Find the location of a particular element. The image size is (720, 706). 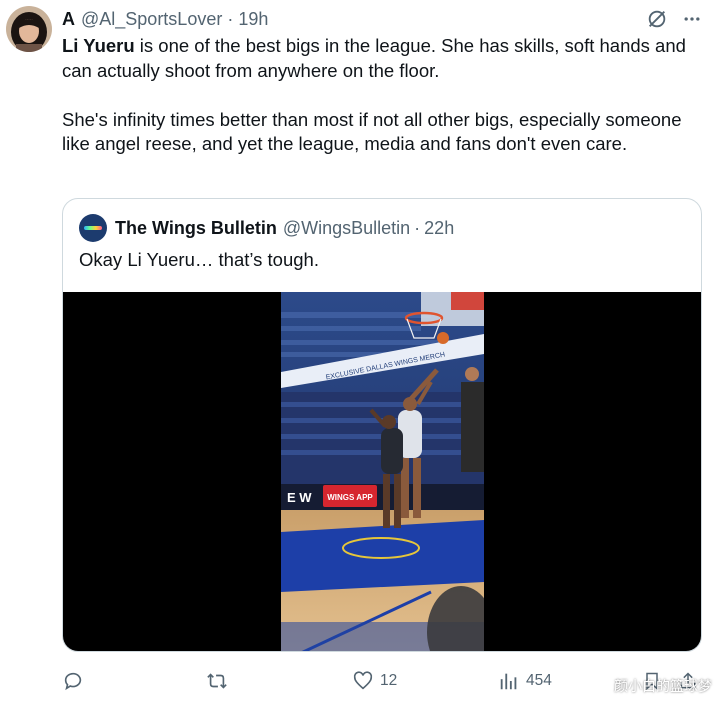

like-button: 12 is located at coordinates (374, 681).